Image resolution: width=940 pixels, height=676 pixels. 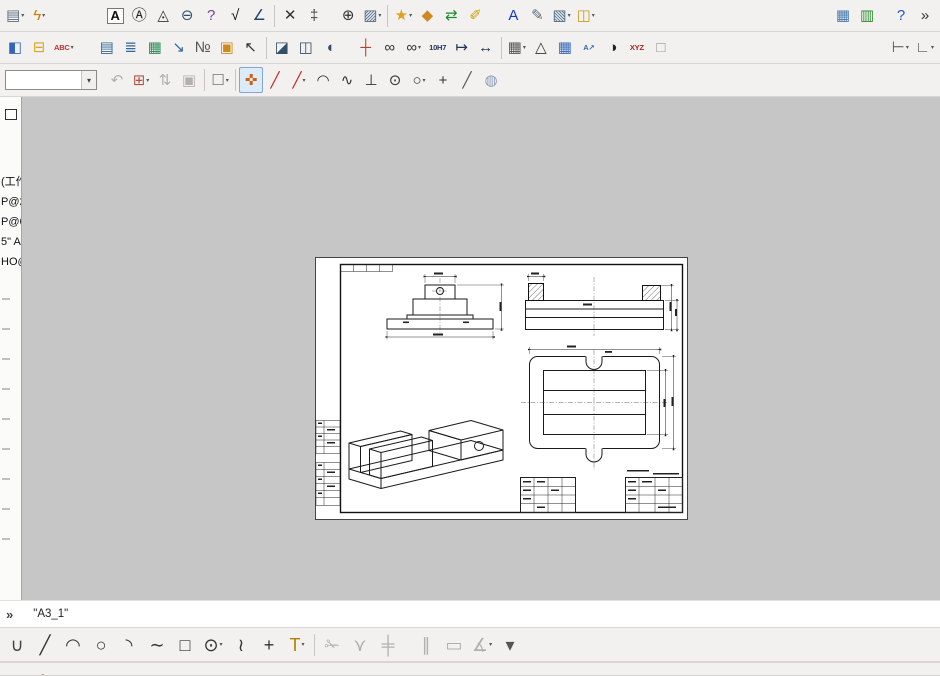 What do you see at coordinates (10, 222) in the screenshot?
I see `sidebar-item: P@6` at bounding box center [10, 222].